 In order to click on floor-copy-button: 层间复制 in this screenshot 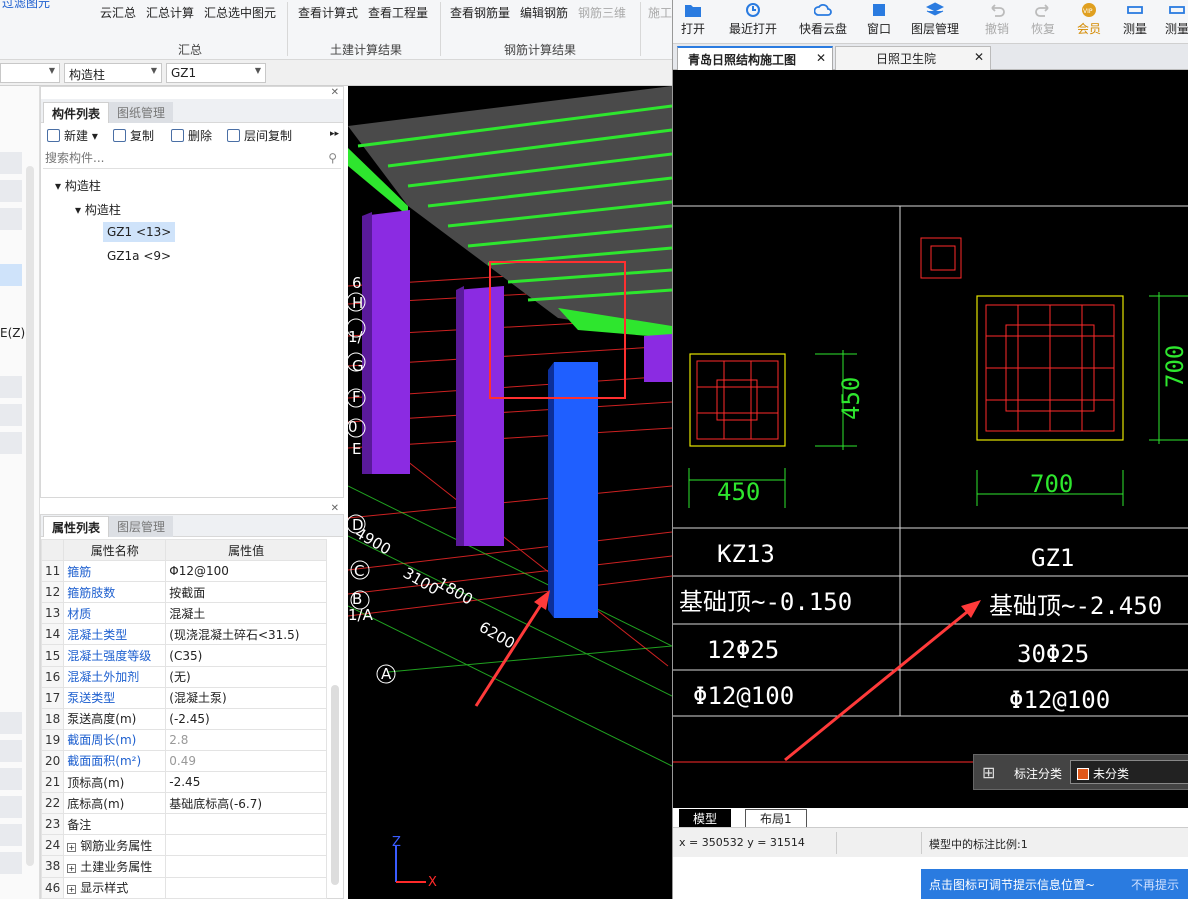, I will do `click(259, 135)`.